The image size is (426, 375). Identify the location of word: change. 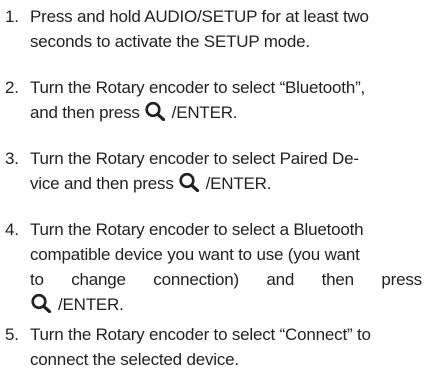
(98, 279).